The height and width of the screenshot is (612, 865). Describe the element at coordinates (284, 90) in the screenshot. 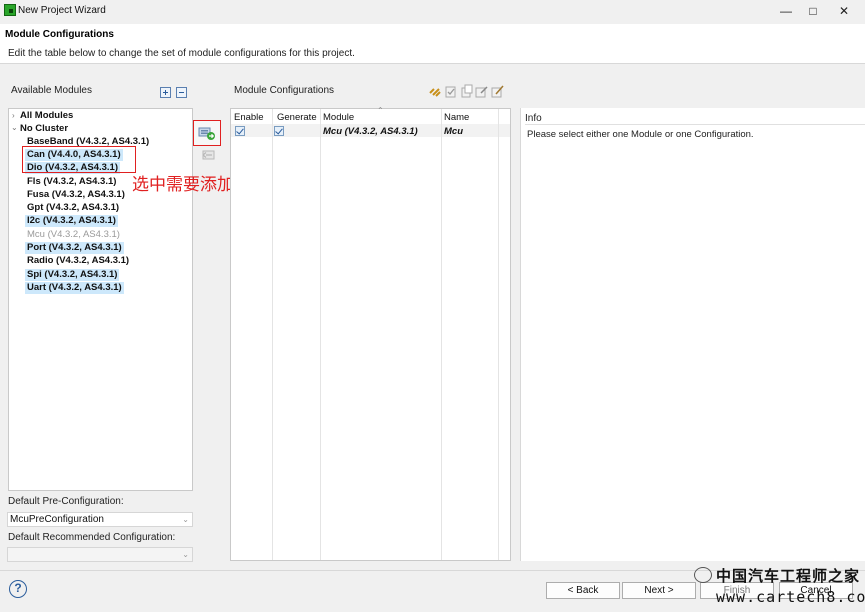

I see `module-configurations-label: Module Configurations` at that location.